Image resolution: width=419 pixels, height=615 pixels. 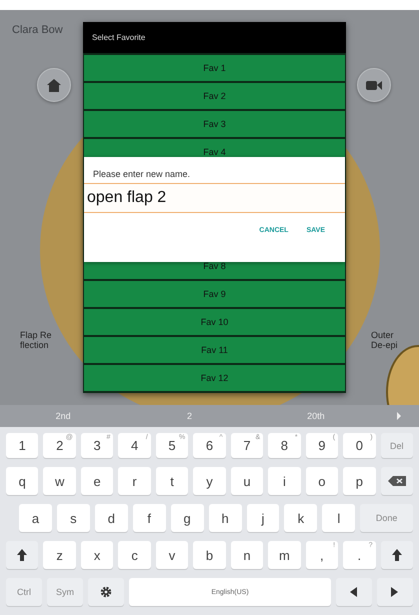 What do you see at coordinates (59, 481) in the screenshot?
I see `keyboard-key: w` at bounding box center [59, 481].